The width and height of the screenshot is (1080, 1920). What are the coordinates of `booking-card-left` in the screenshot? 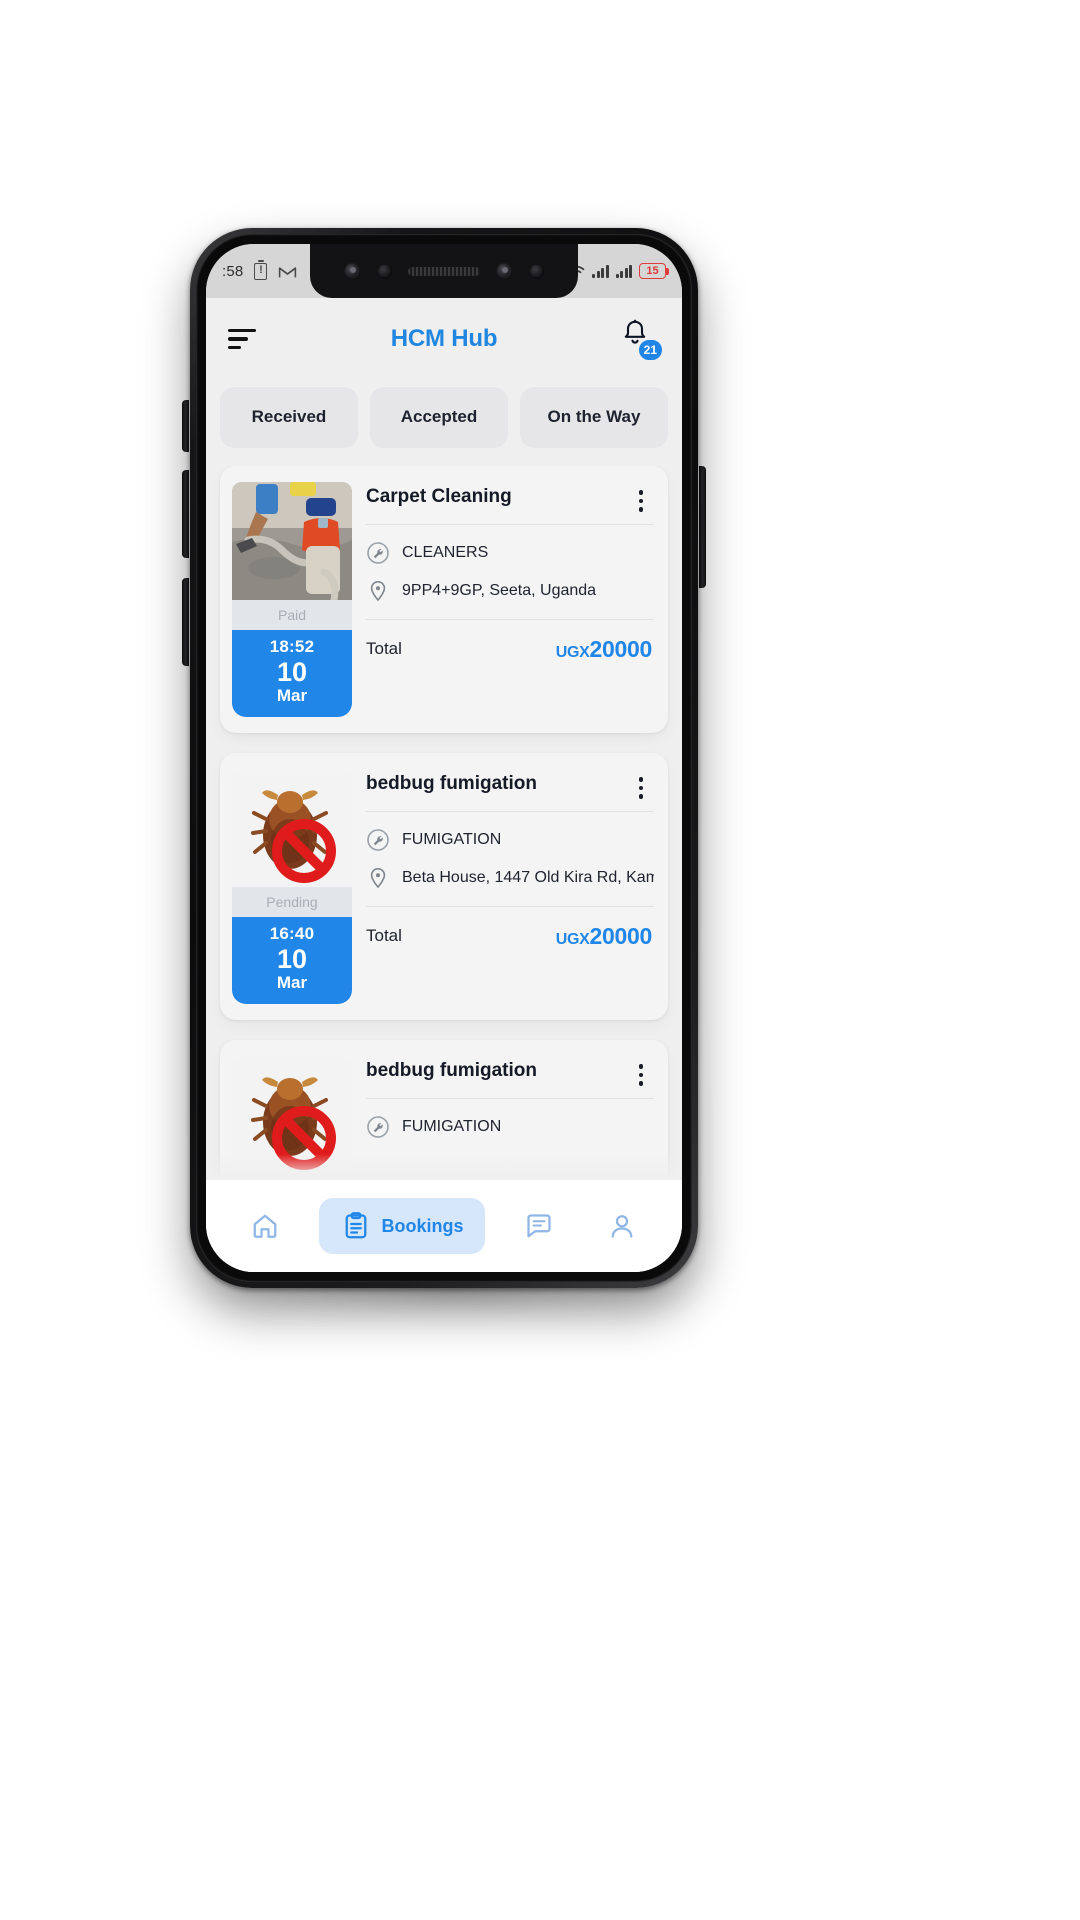 It's located at (292, 1115).